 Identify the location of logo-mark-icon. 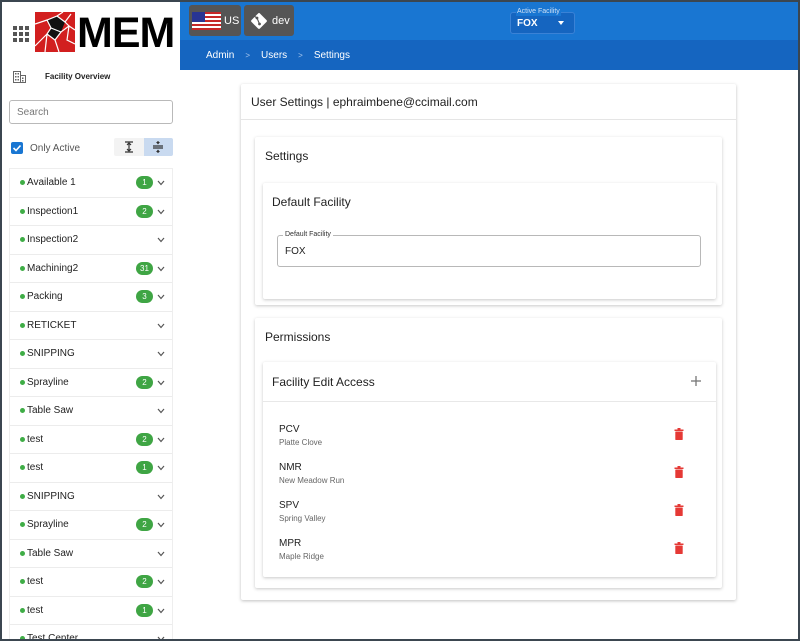
(55, 32).